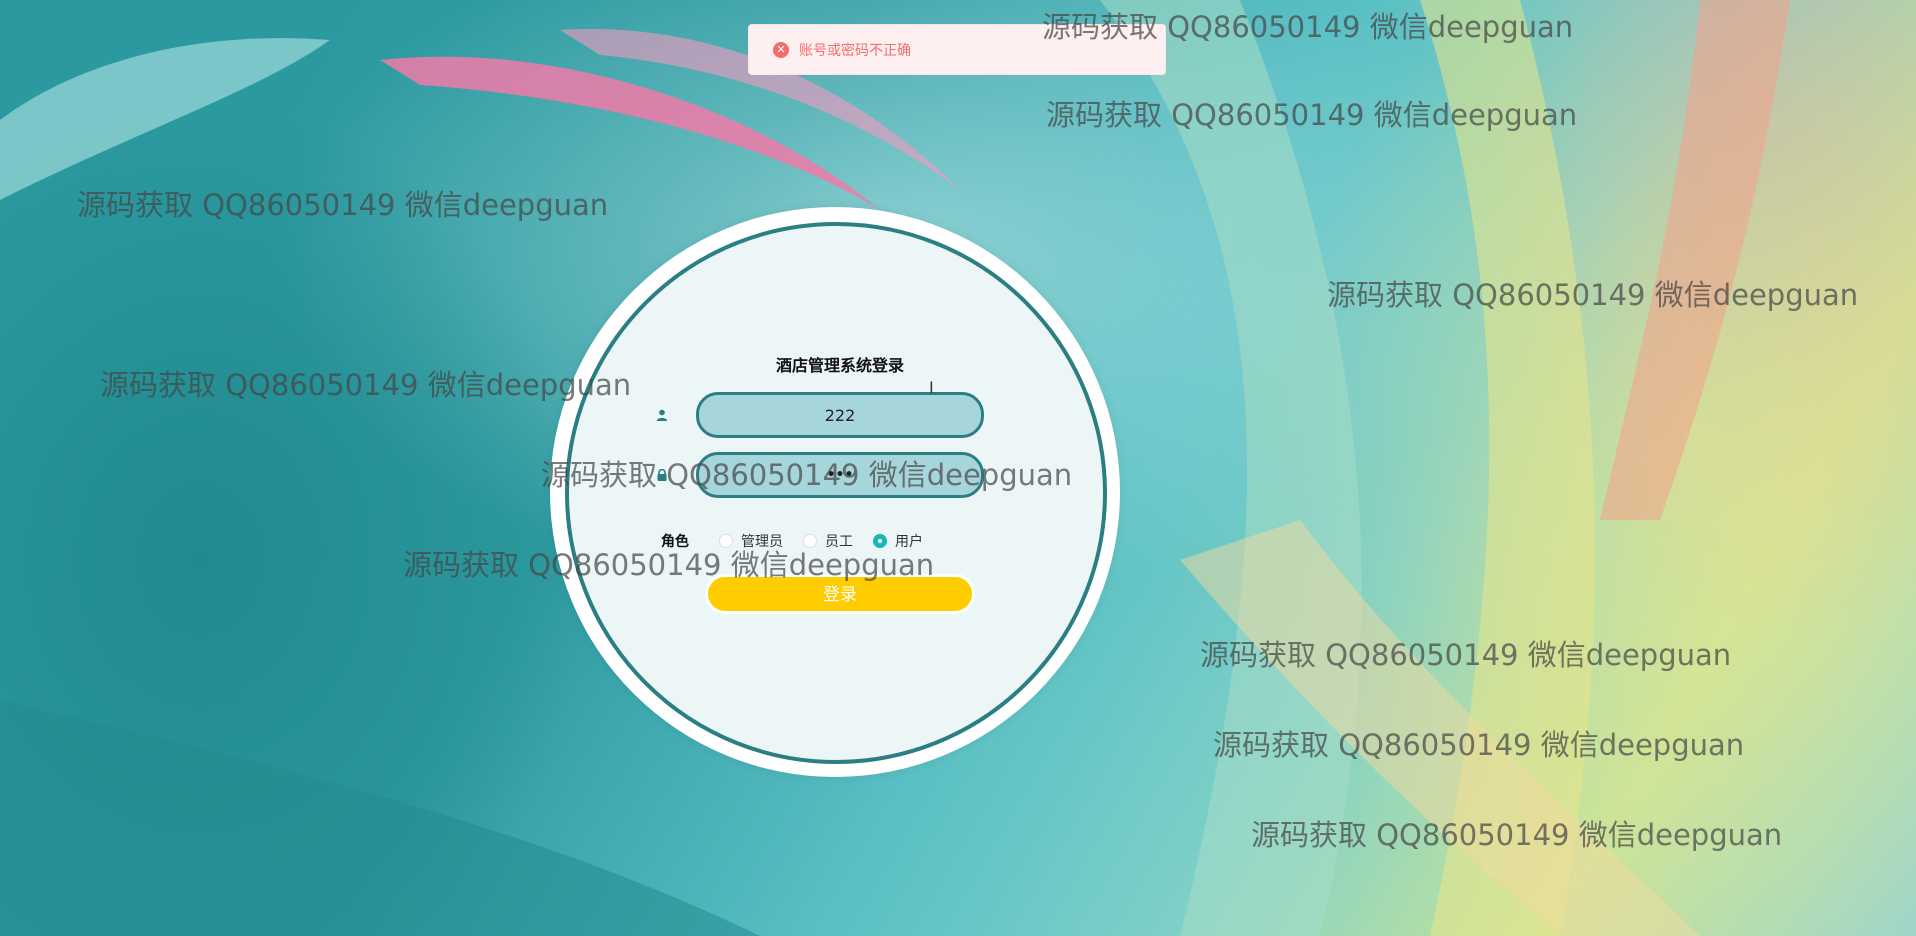 Image resolution: width=1916 pixels, height=936 pixels. What do you see at coordinates (840, 415) in the screenshot?
I see `username-input` at bounding box center [840, 415].